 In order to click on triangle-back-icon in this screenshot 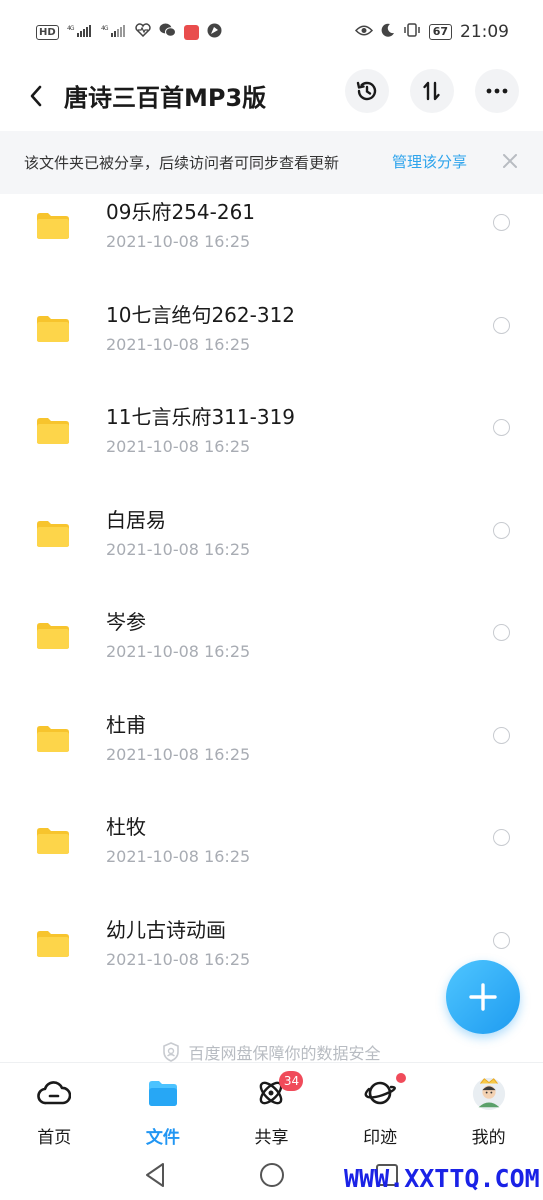, I will do `click(155, 1175)`.